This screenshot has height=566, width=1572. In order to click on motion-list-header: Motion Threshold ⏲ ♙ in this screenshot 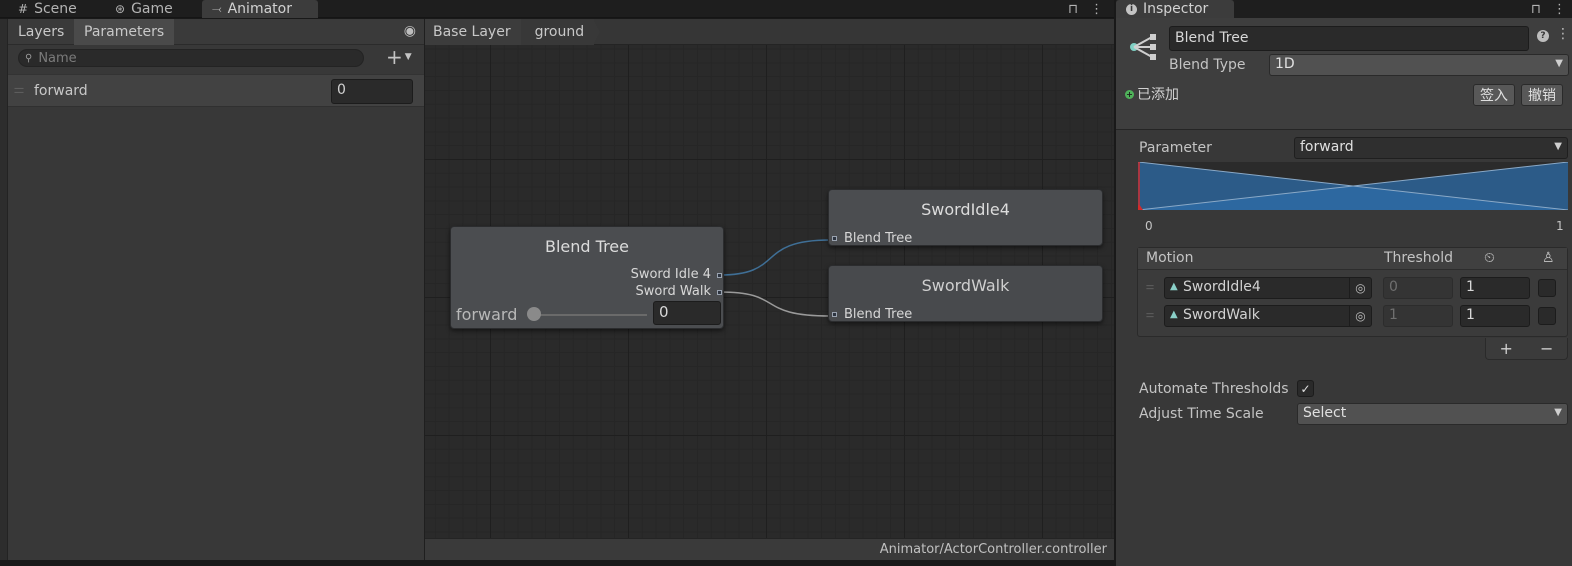, I will do `click(1352, 259)`.